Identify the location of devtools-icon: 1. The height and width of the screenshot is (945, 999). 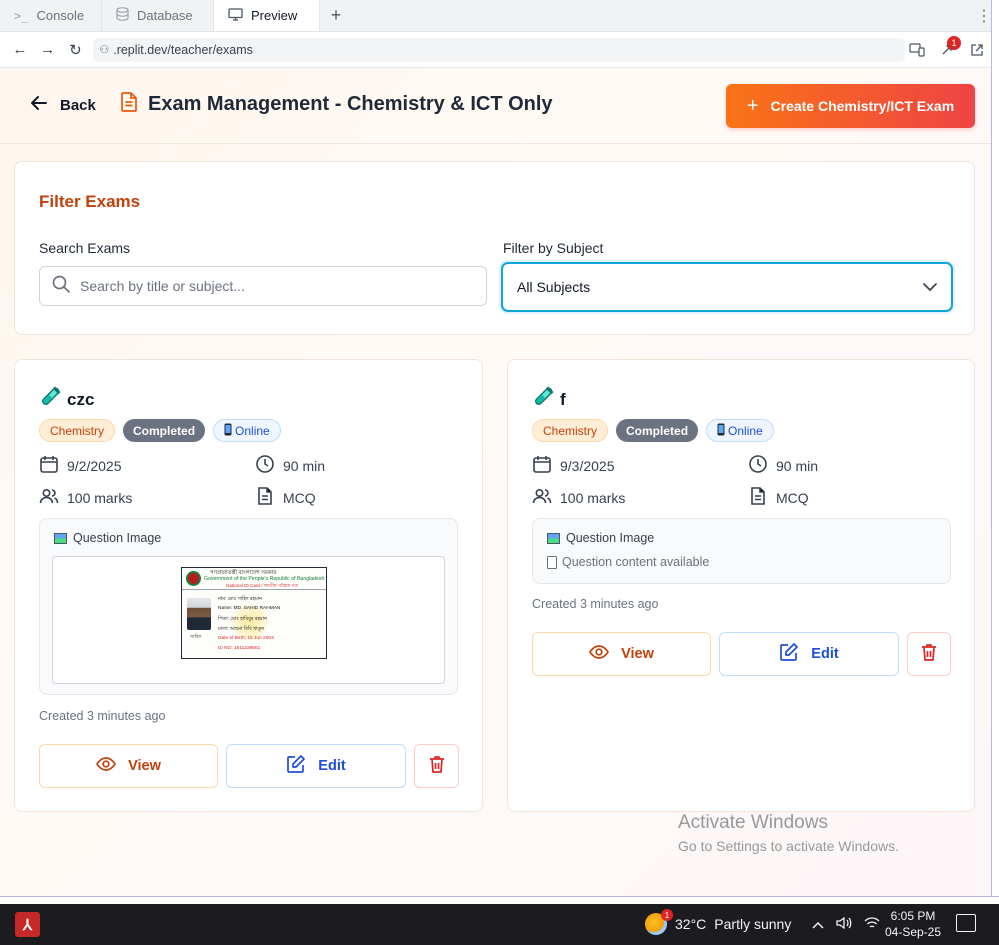
(948, 48).